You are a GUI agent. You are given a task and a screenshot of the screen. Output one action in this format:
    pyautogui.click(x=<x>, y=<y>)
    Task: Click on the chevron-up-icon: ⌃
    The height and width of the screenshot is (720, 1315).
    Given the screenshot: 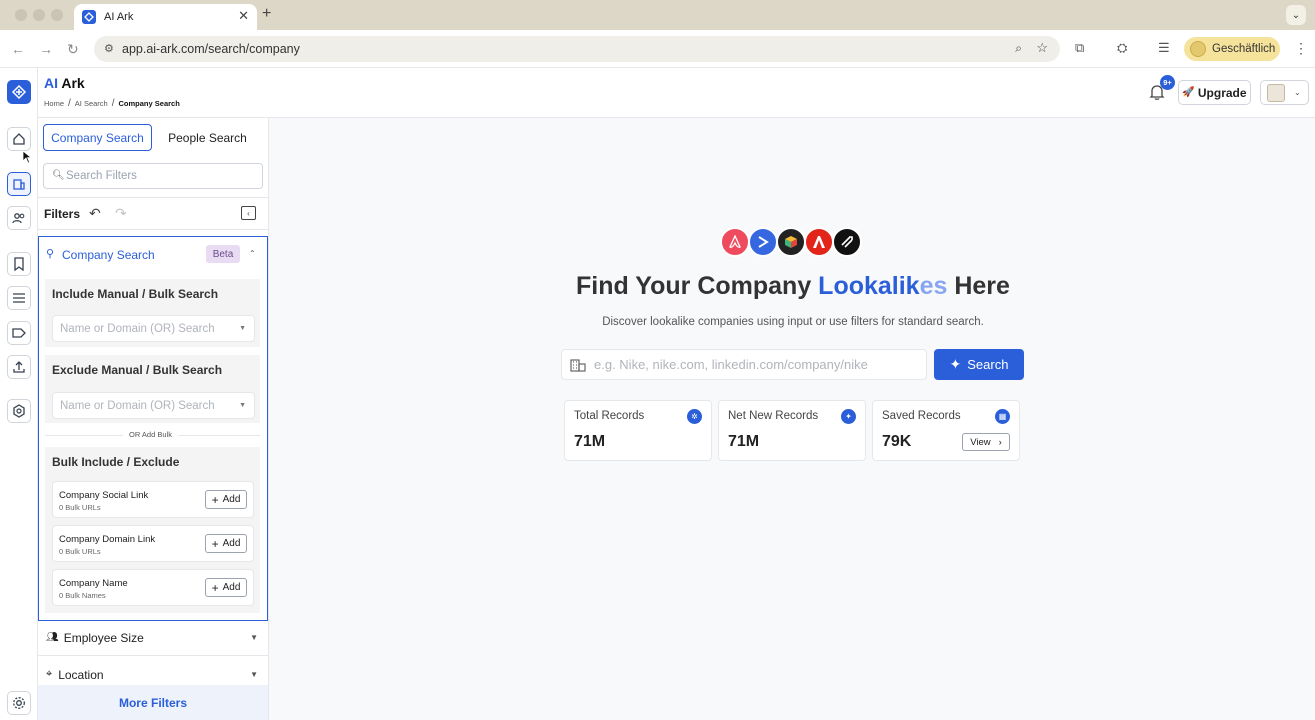 What is the action you would take?
    pyautogui.click(x=252, y=253)
    